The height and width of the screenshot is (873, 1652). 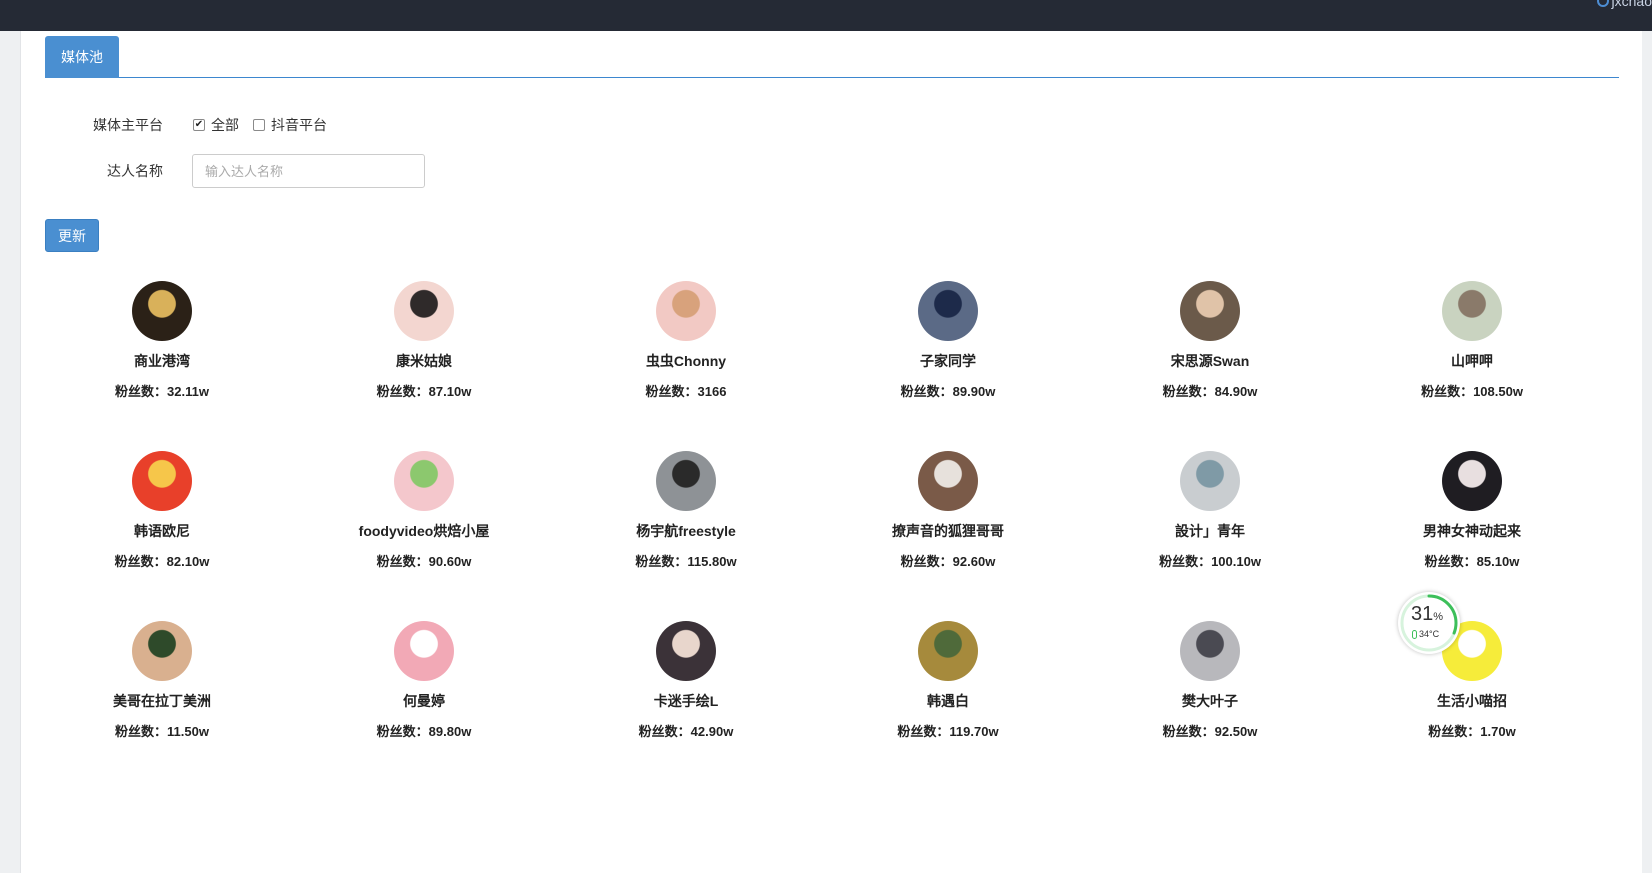 I want to click on username: jxchao, so click(x=1631, y=4).